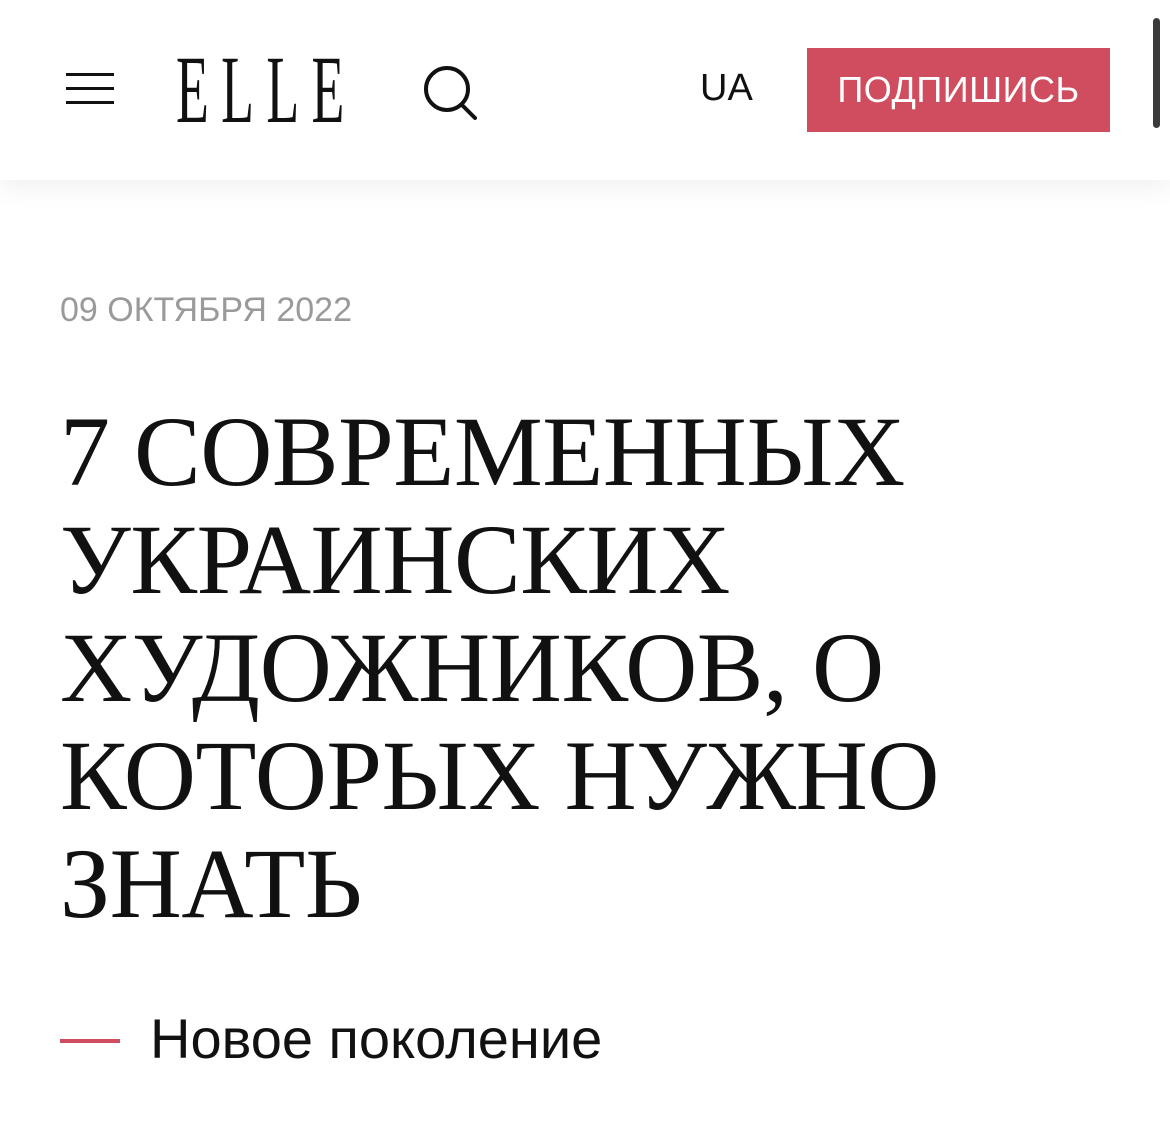 The height and width of the screenshot is (1148, 1170). What do you see at coordinates (266, 90) in the screenshot?
I see `elle-logo: ELLE` at bounding box center [266, 90].